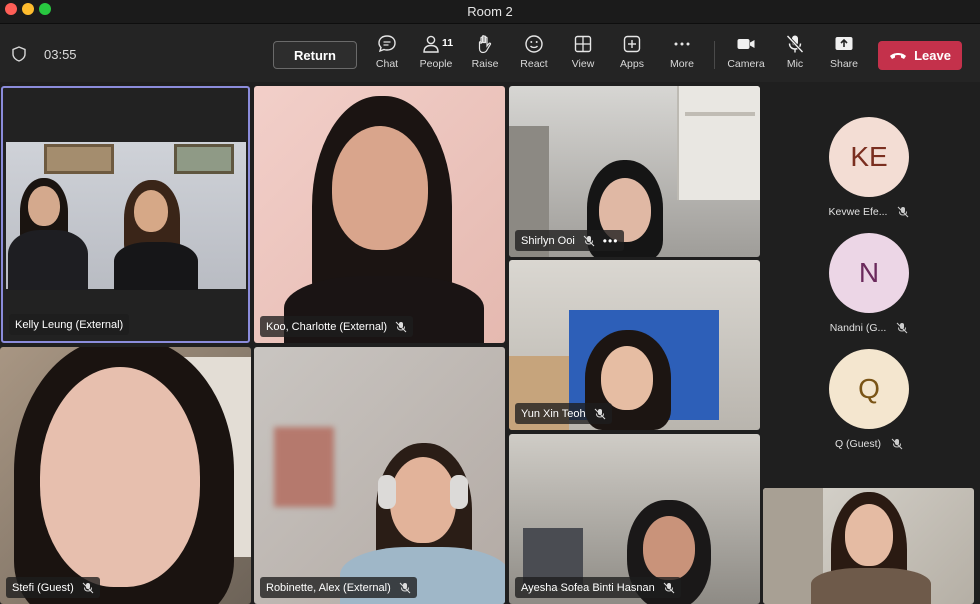 The image size is (980, 604). I want to click on more-button: More, so click(682, 54).